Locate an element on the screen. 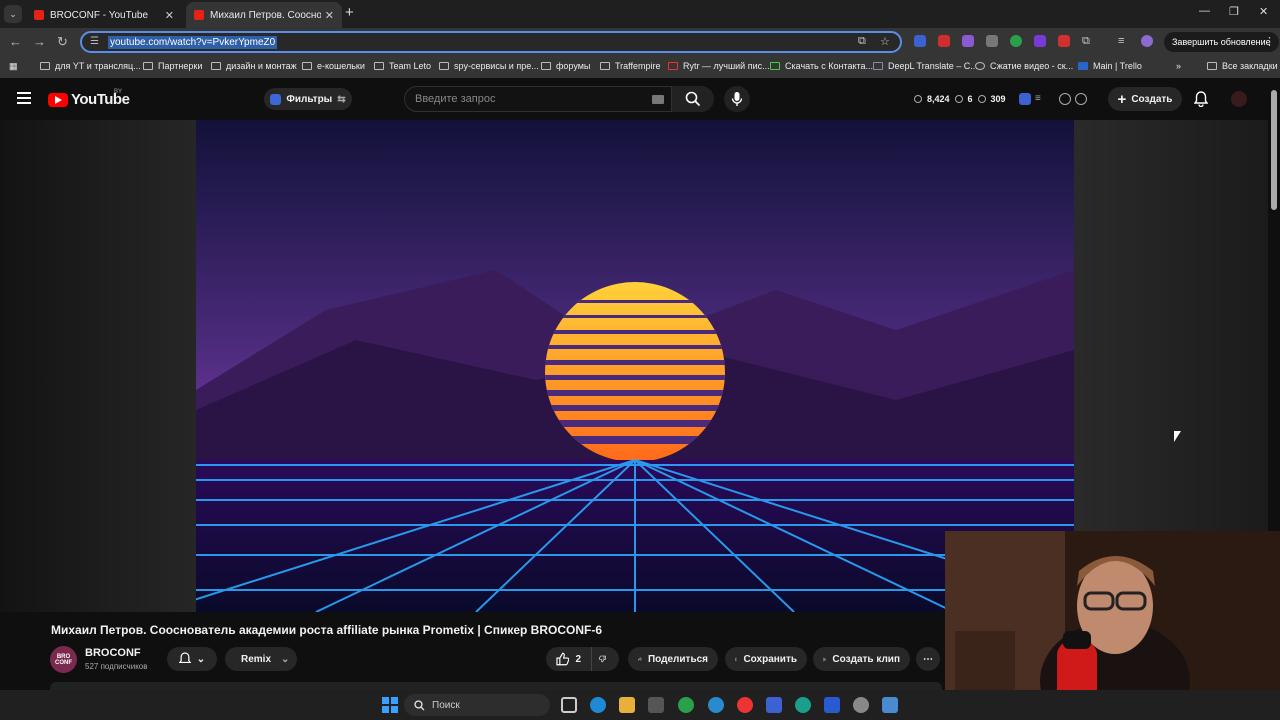 Image resolution: width=1280 pixels, height=720 pixels. save-button: Сохранить is located at coordinates (766, 659).